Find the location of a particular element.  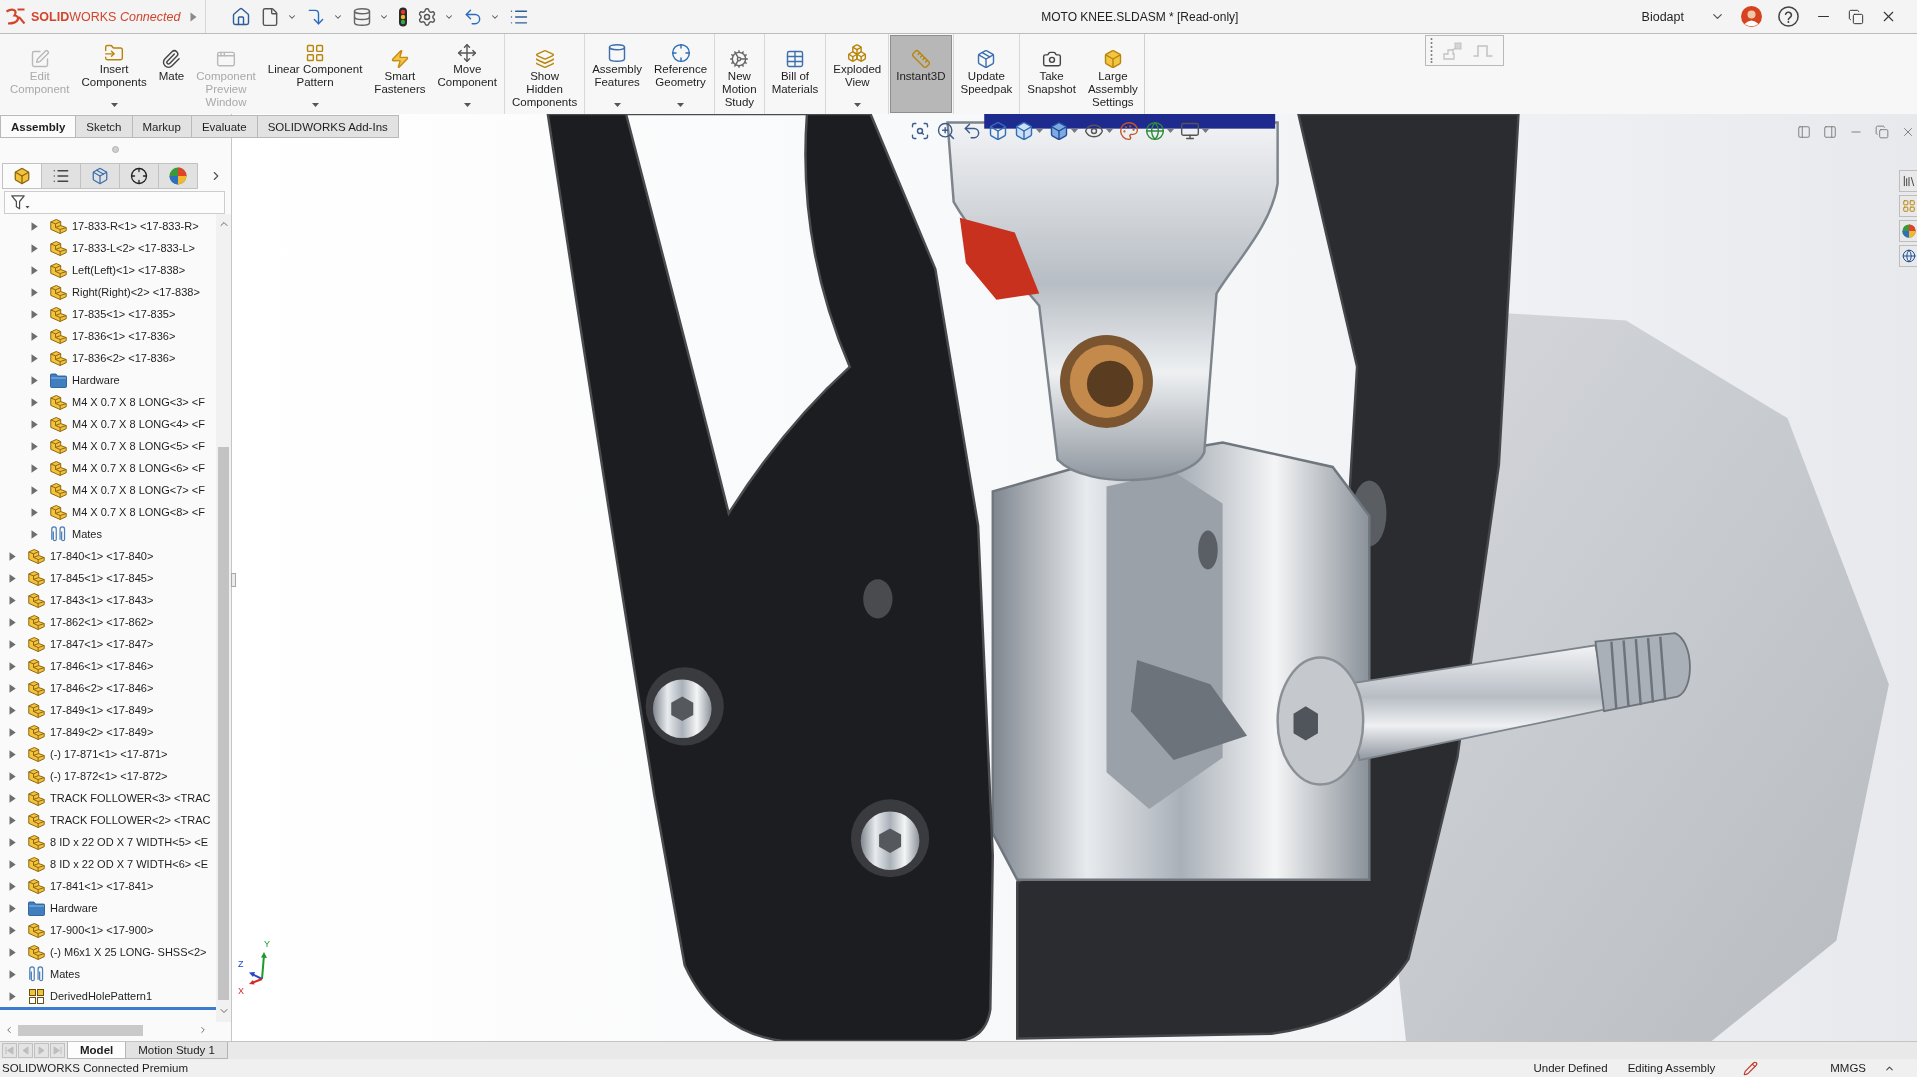

ribbon-button: Take Snapshot is located at coordinates (1051, 74).